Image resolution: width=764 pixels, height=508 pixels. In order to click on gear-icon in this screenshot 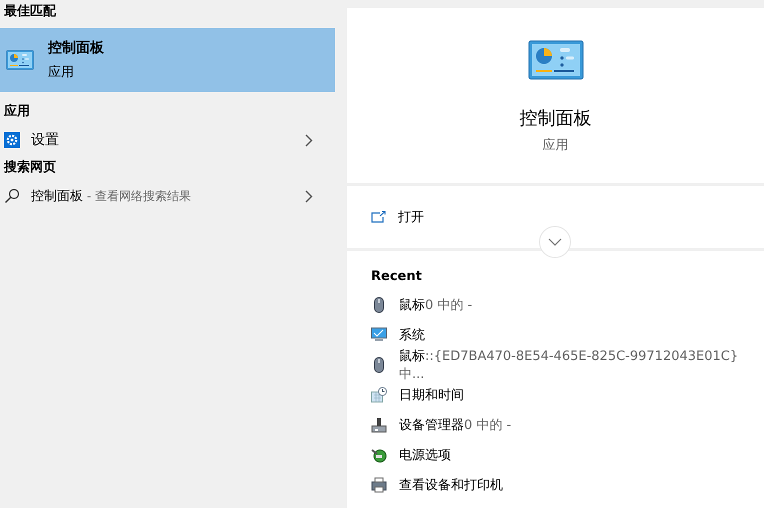, I will do `click(12, 140)`.